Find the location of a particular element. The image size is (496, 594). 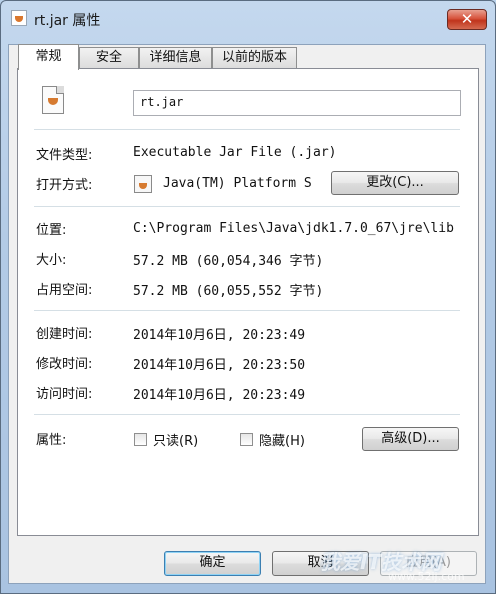

created-label: 创建时间: is located at coordinates (64, 334).